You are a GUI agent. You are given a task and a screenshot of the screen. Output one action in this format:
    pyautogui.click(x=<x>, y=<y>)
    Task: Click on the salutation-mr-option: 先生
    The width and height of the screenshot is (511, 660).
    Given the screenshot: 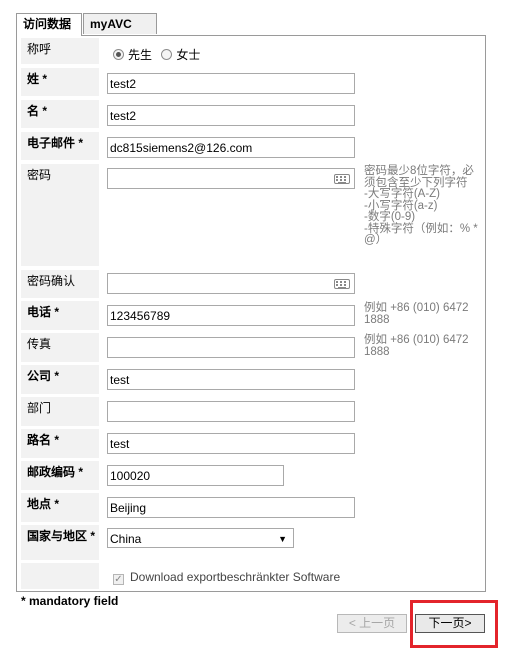 What is the action you would take?
    pyautogui.click(x=132, y=55)
    